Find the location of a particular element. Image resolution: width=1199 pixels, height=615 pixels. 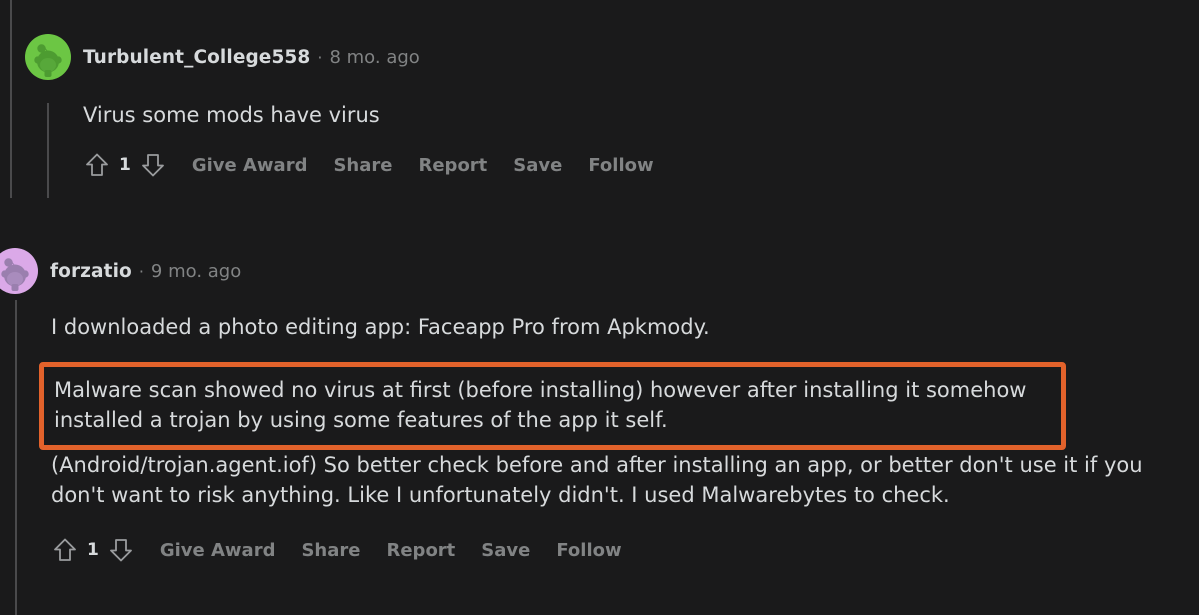

comment-author: Turbulent_College558 is located at coordinates (196, 57).